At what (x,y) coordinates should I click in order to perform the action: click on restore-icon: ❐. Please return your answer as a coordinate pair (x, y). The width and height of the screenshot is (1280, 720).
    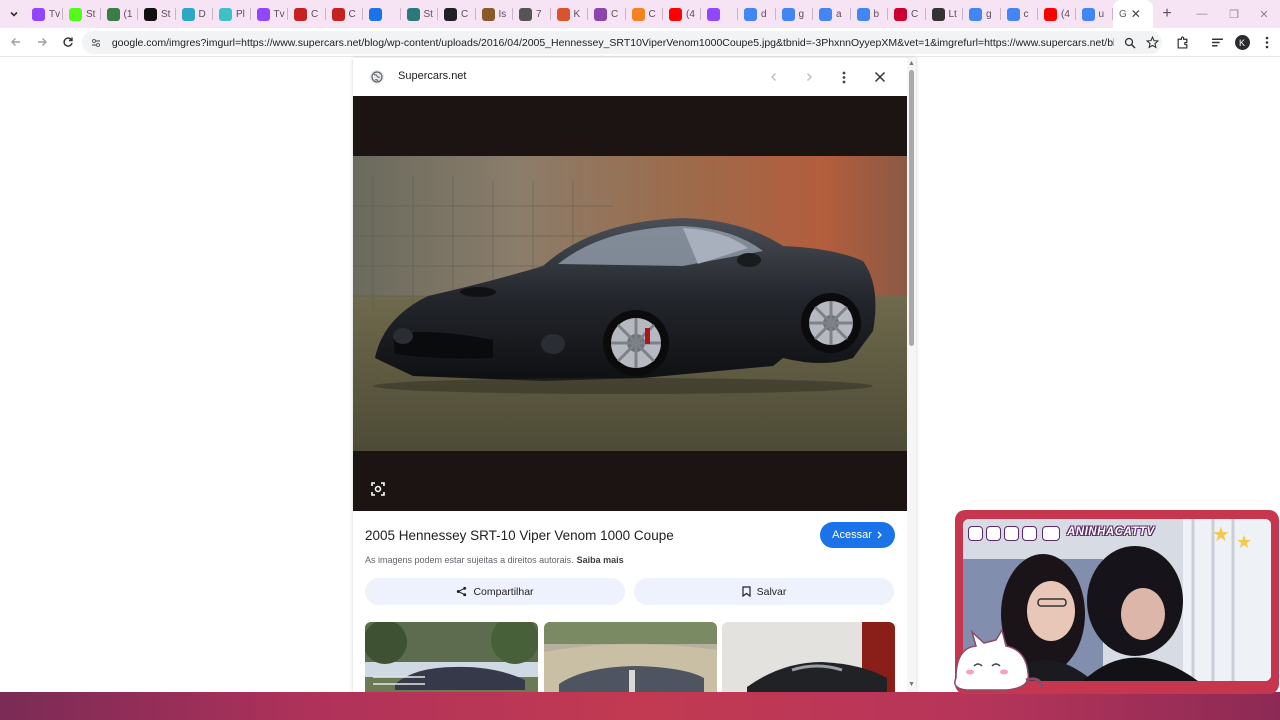
    Looking at the image, I should click on (1234, 14).